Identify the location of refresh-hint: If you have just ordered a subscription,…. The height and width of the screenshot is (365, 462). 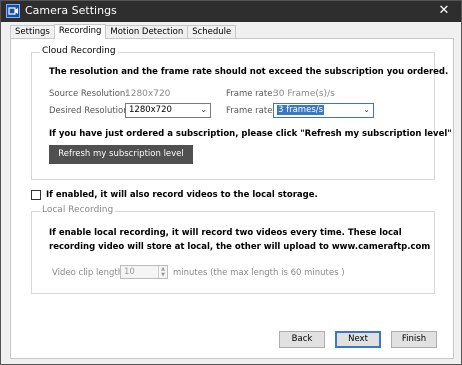
(250, 134).